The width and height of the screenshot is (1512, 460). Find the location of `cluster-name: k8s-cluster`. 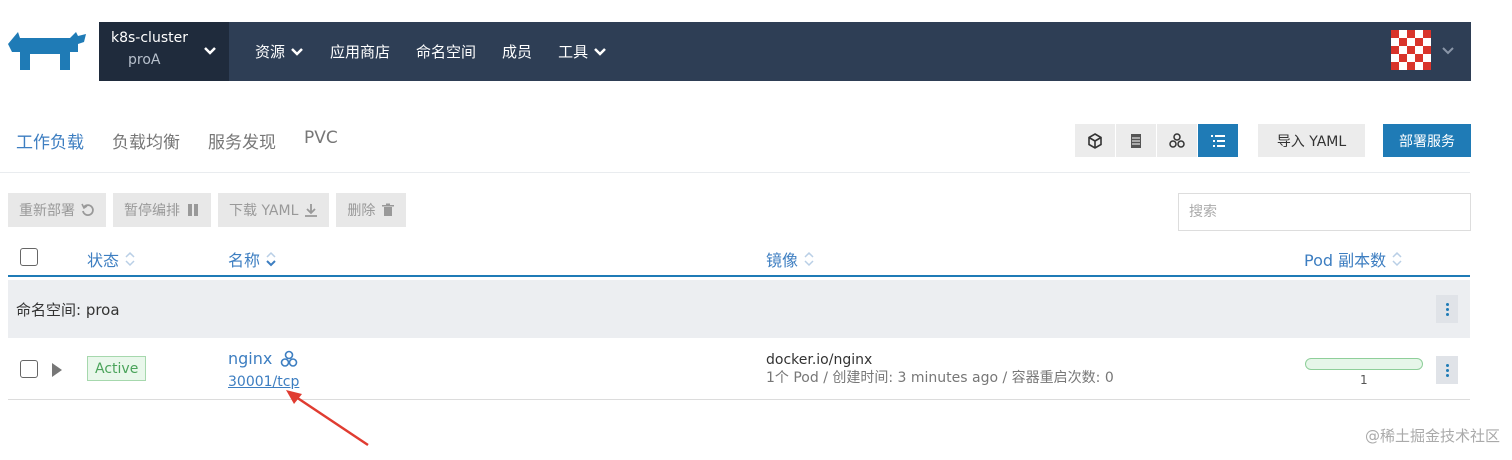

cluster-name: k8s-cluster is located at coordinates (149, 38).